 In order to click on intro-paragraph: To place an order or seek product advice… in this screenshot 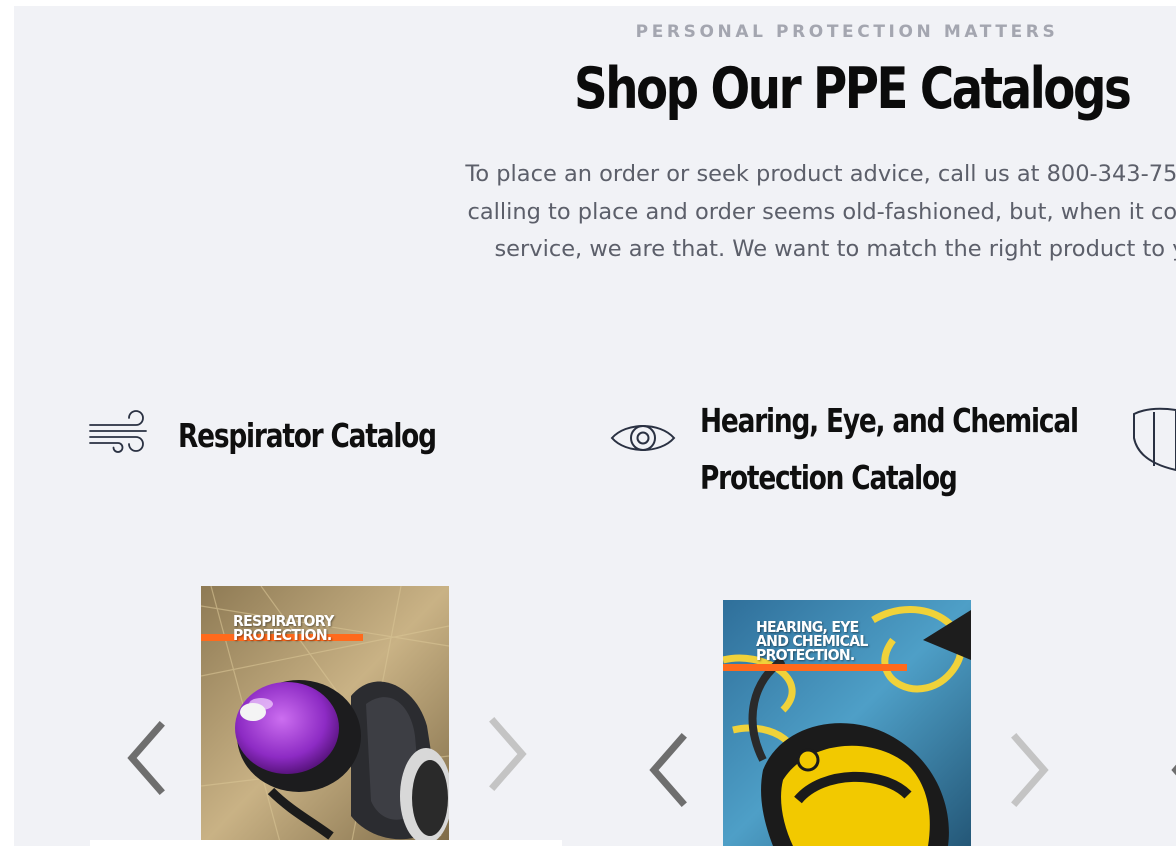, I will do `click(775, 212)`.